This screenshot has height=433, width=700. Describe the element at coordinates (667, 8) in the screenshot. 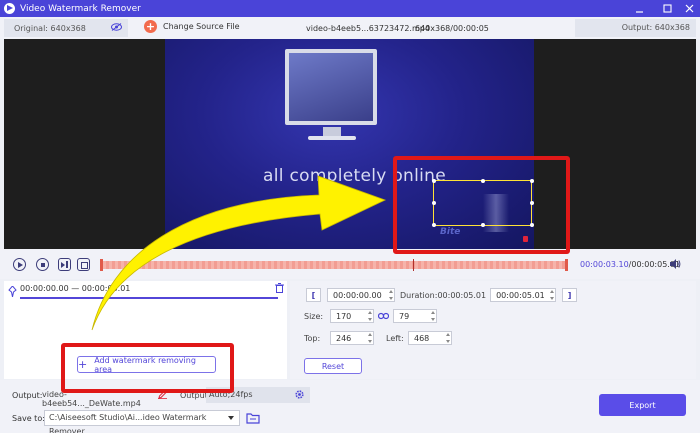

I see `maximize-icon` at that location.